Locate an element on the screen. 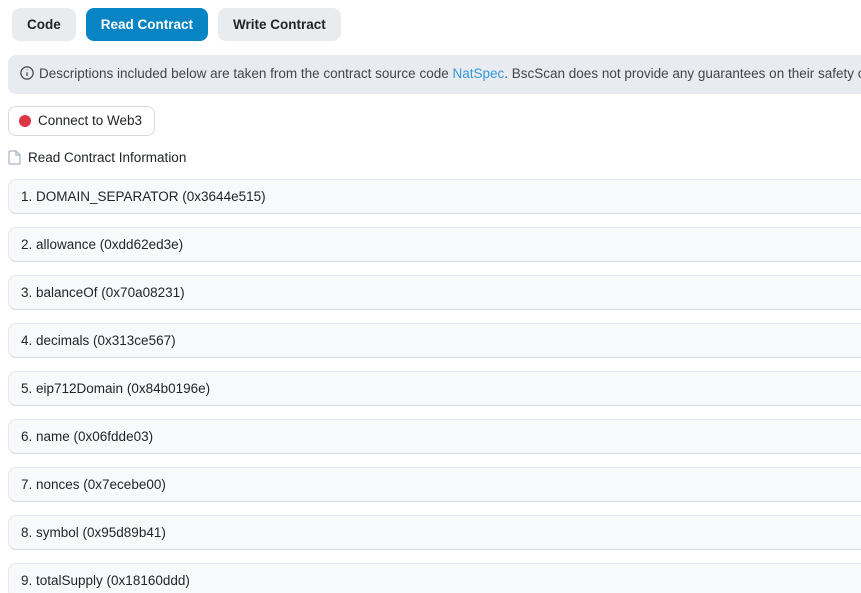  accordion-item: 1. DOMAIN_SEPARATOR (0x3644e515) is located at coordinates (434, 196).